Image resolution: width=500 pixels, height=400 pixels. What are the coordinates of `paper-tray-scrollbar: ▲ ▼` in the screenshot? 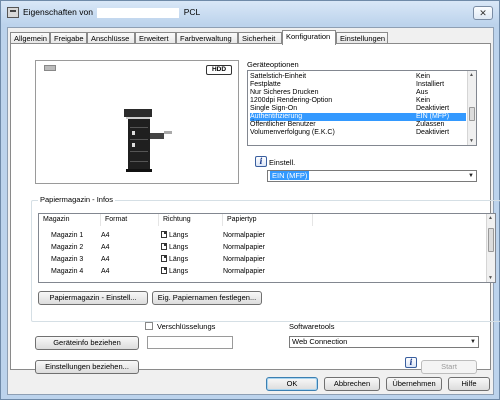 It's located at (490, 248).